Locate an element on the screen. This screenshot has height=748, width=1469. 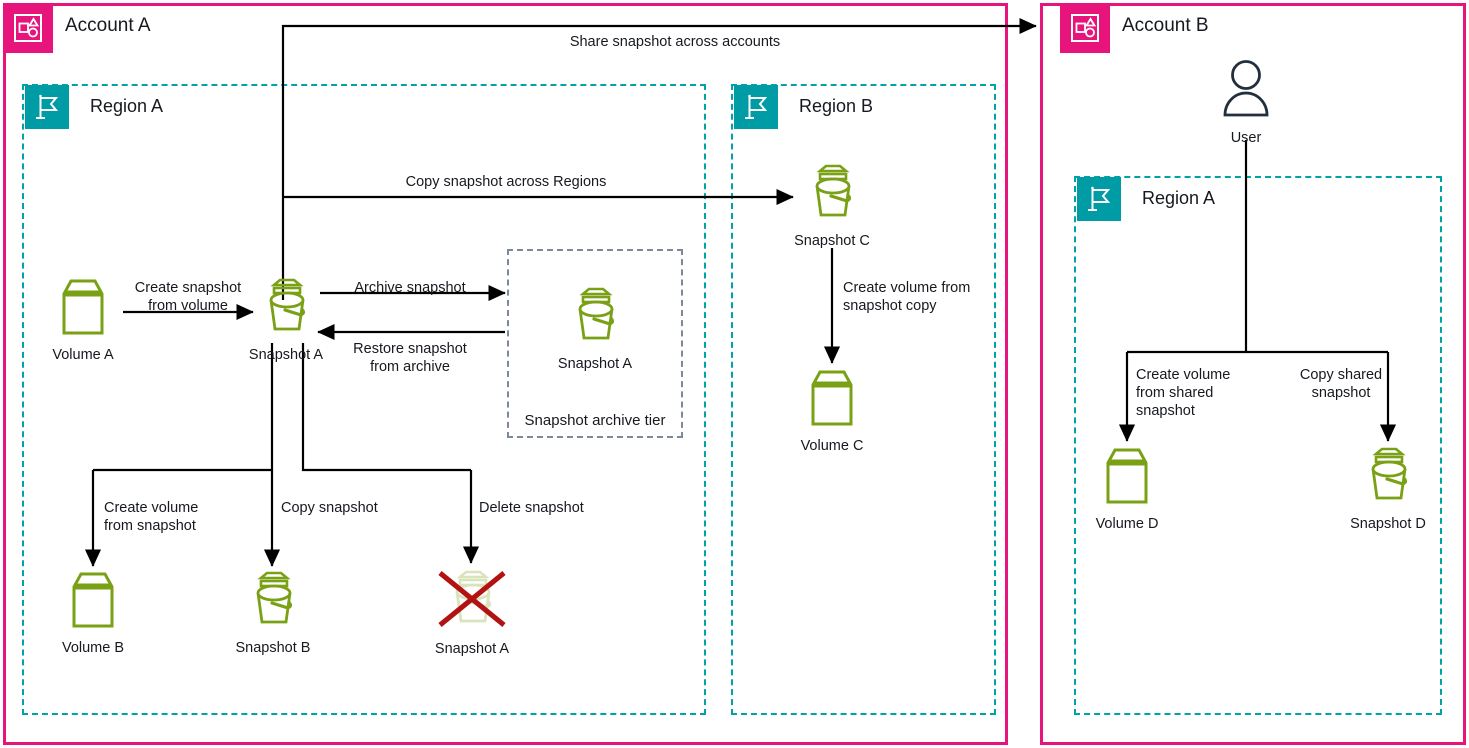
node-volume-c: Volume C is located at coordinates (832, 411).